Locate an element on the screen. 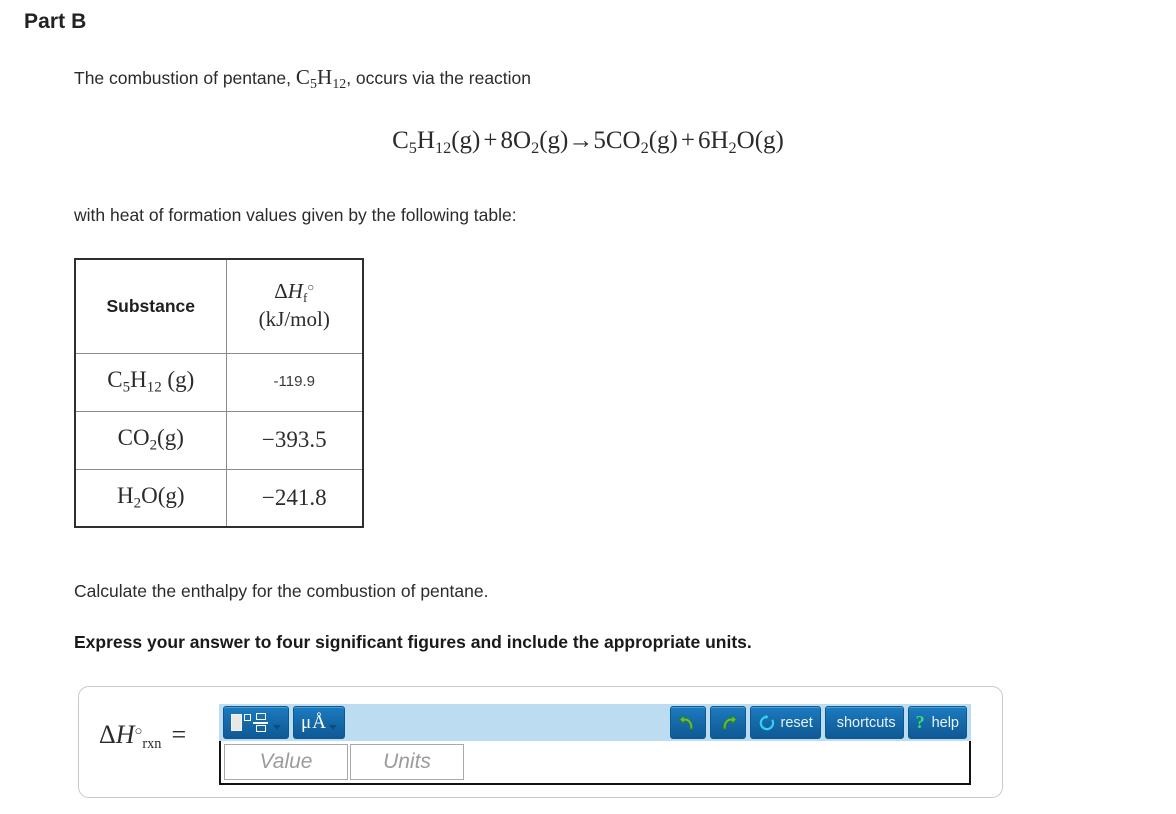  shortcuts-label: shortcuts is located at coordinates (866, 722).